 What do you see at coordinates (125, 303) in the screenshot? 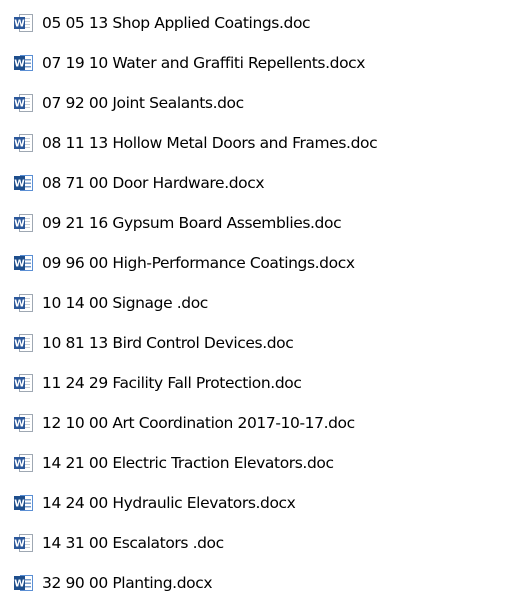
I see `file-name: 10 14 00 Signage .doc` at bounding box center [125, 303].